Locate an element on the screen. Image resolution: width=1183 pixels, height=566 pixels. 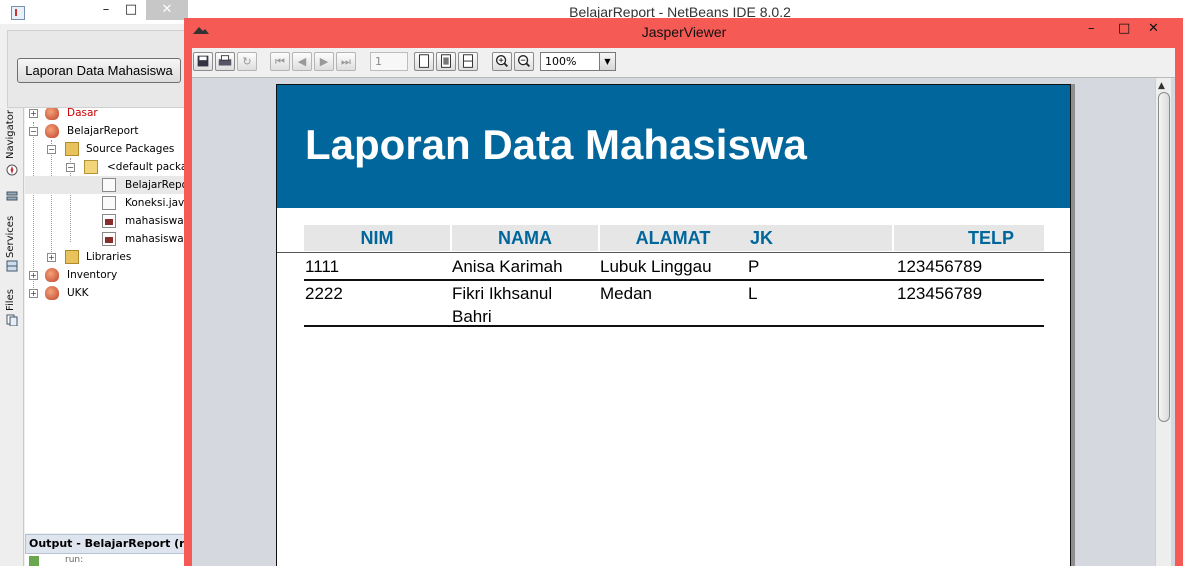
actual-size-icon is located at coordinates (424, 61).